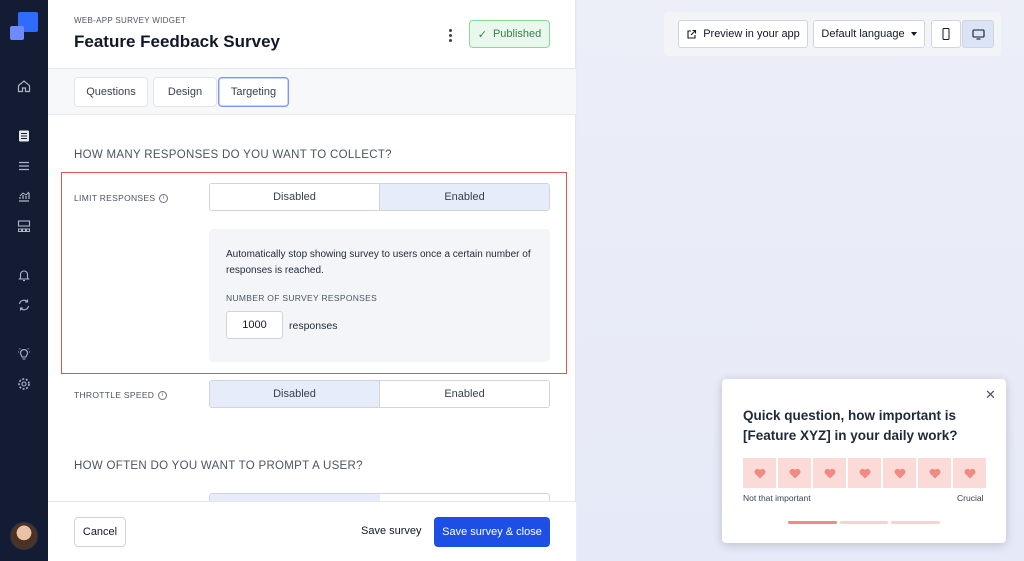 The width and height of the screenshot is (1024, 561). I want to click on mobile-icon, so click(946, 34).